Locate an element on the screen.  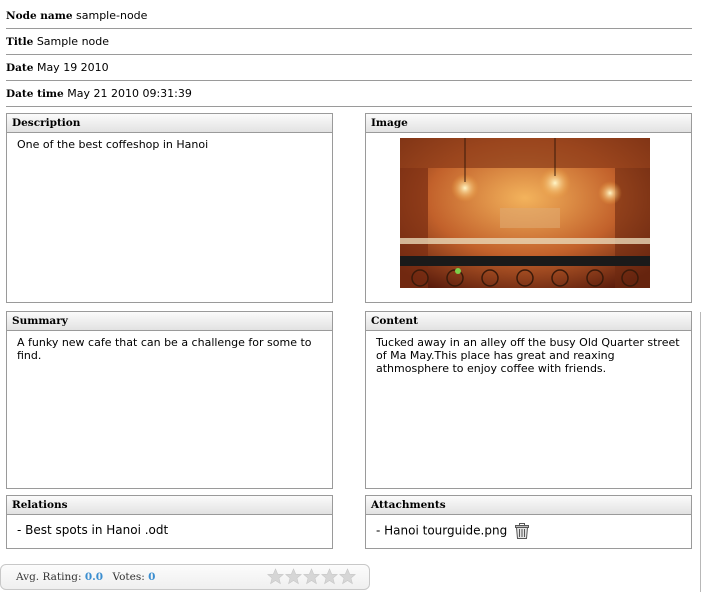
title-value: Sample node is located at coordinates (73, 41).